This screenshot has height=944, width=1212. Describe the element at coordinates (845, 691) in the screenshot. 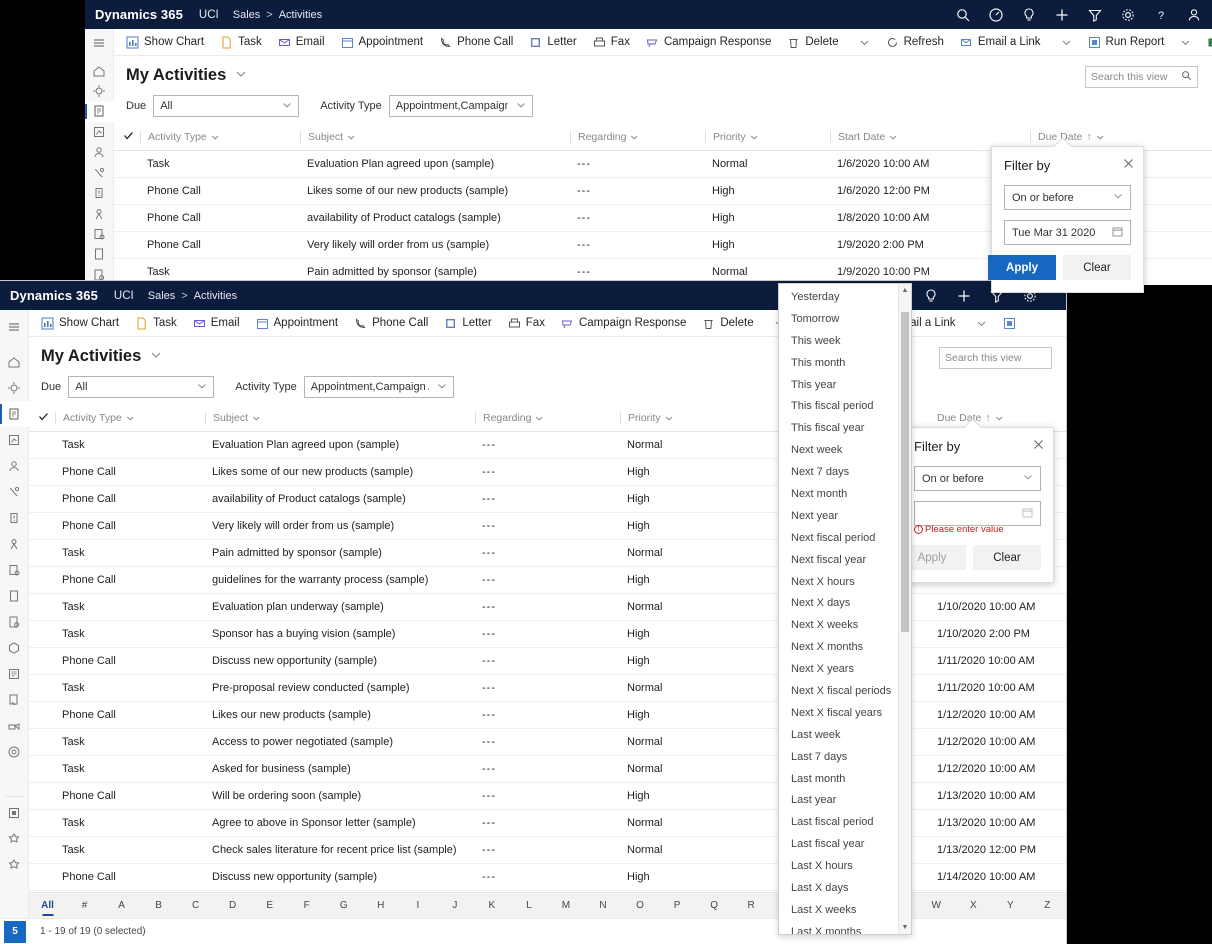

I see `dropdown-option: Next X fiscal periods` at that location.